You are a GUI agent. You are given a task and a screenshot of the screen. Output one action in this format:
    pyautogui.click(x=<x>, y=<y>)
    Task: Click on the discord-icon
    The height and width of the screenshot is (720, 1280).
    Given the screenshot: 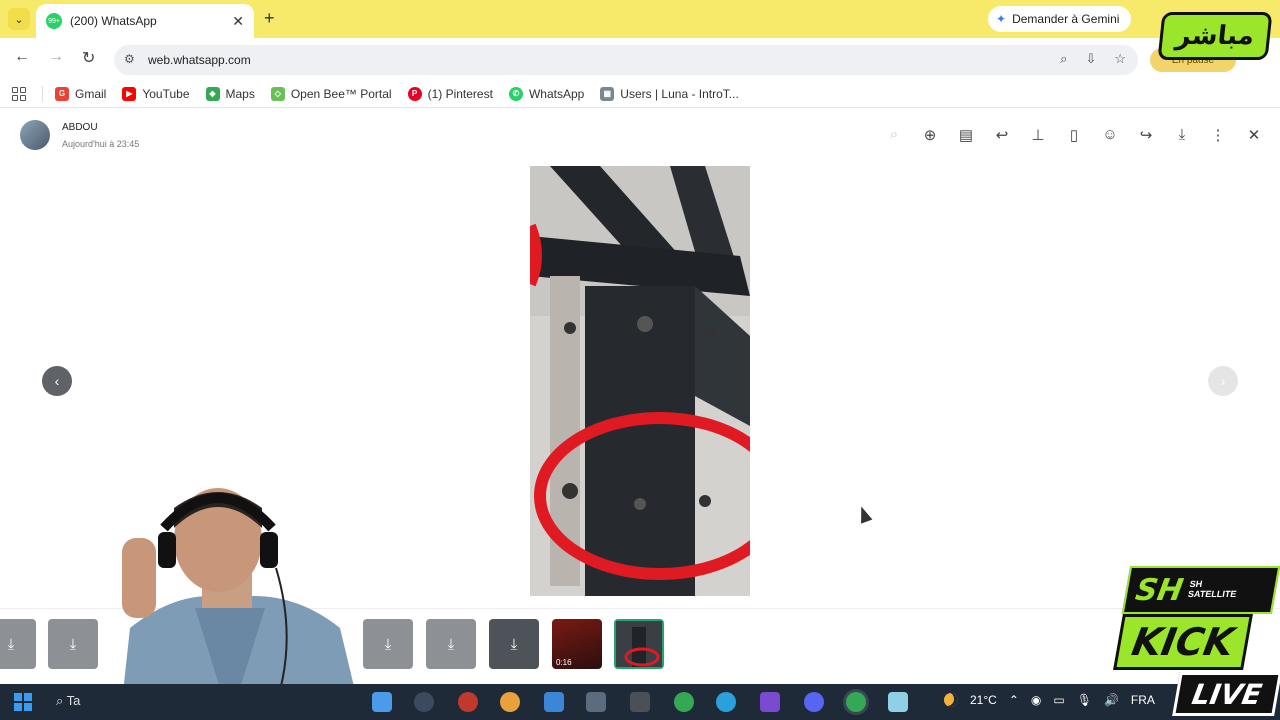 What is the action you would take?
    pyautogui.click(x=814, y=702)
    